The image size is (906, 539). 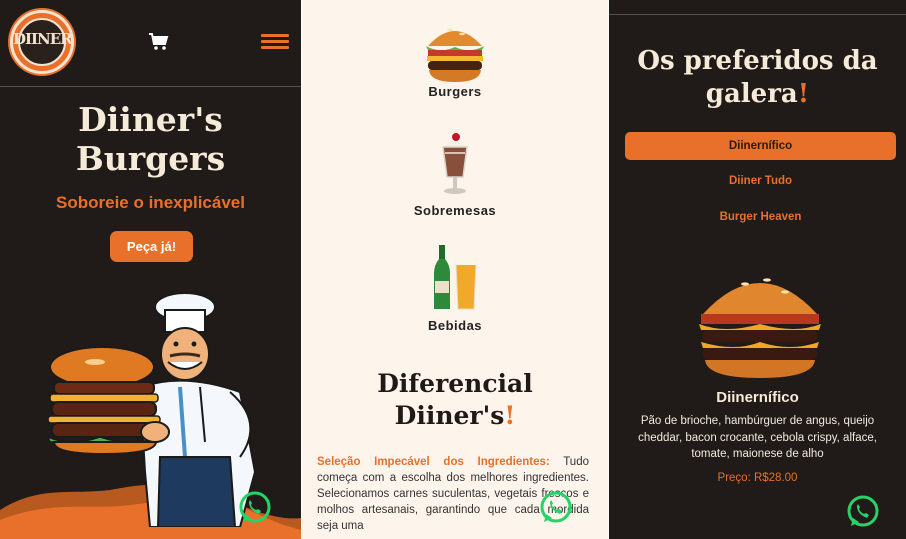 I want to click on top-navbar: DIINER, so click(x=150, y=43).